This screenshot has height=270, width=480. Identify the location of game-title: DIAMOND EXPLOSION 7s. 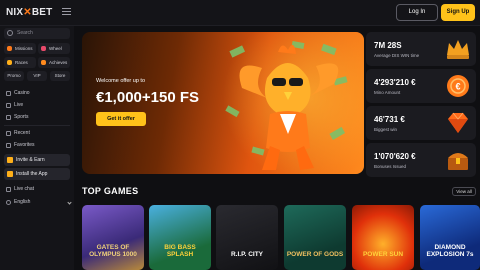
(450, 251).